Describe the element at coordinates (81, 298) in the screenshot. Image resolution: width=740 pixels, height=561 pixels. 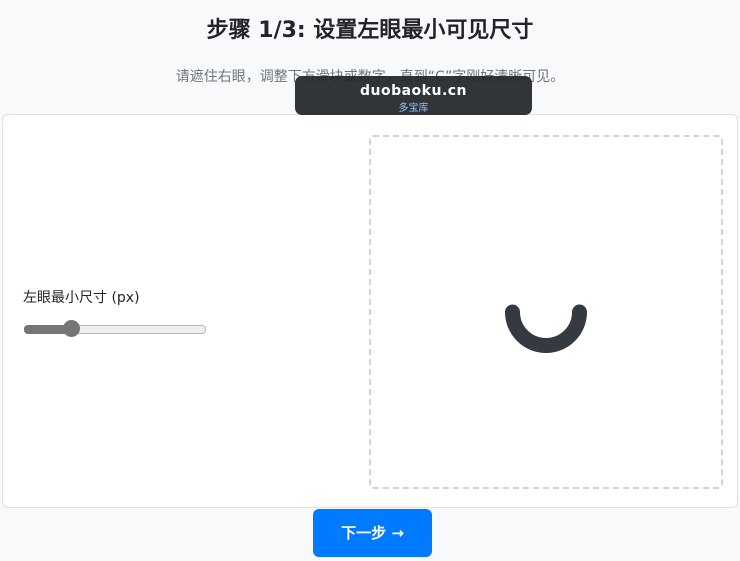
I see `slider-label: 左眼最小尺寸 (px)` at that location.